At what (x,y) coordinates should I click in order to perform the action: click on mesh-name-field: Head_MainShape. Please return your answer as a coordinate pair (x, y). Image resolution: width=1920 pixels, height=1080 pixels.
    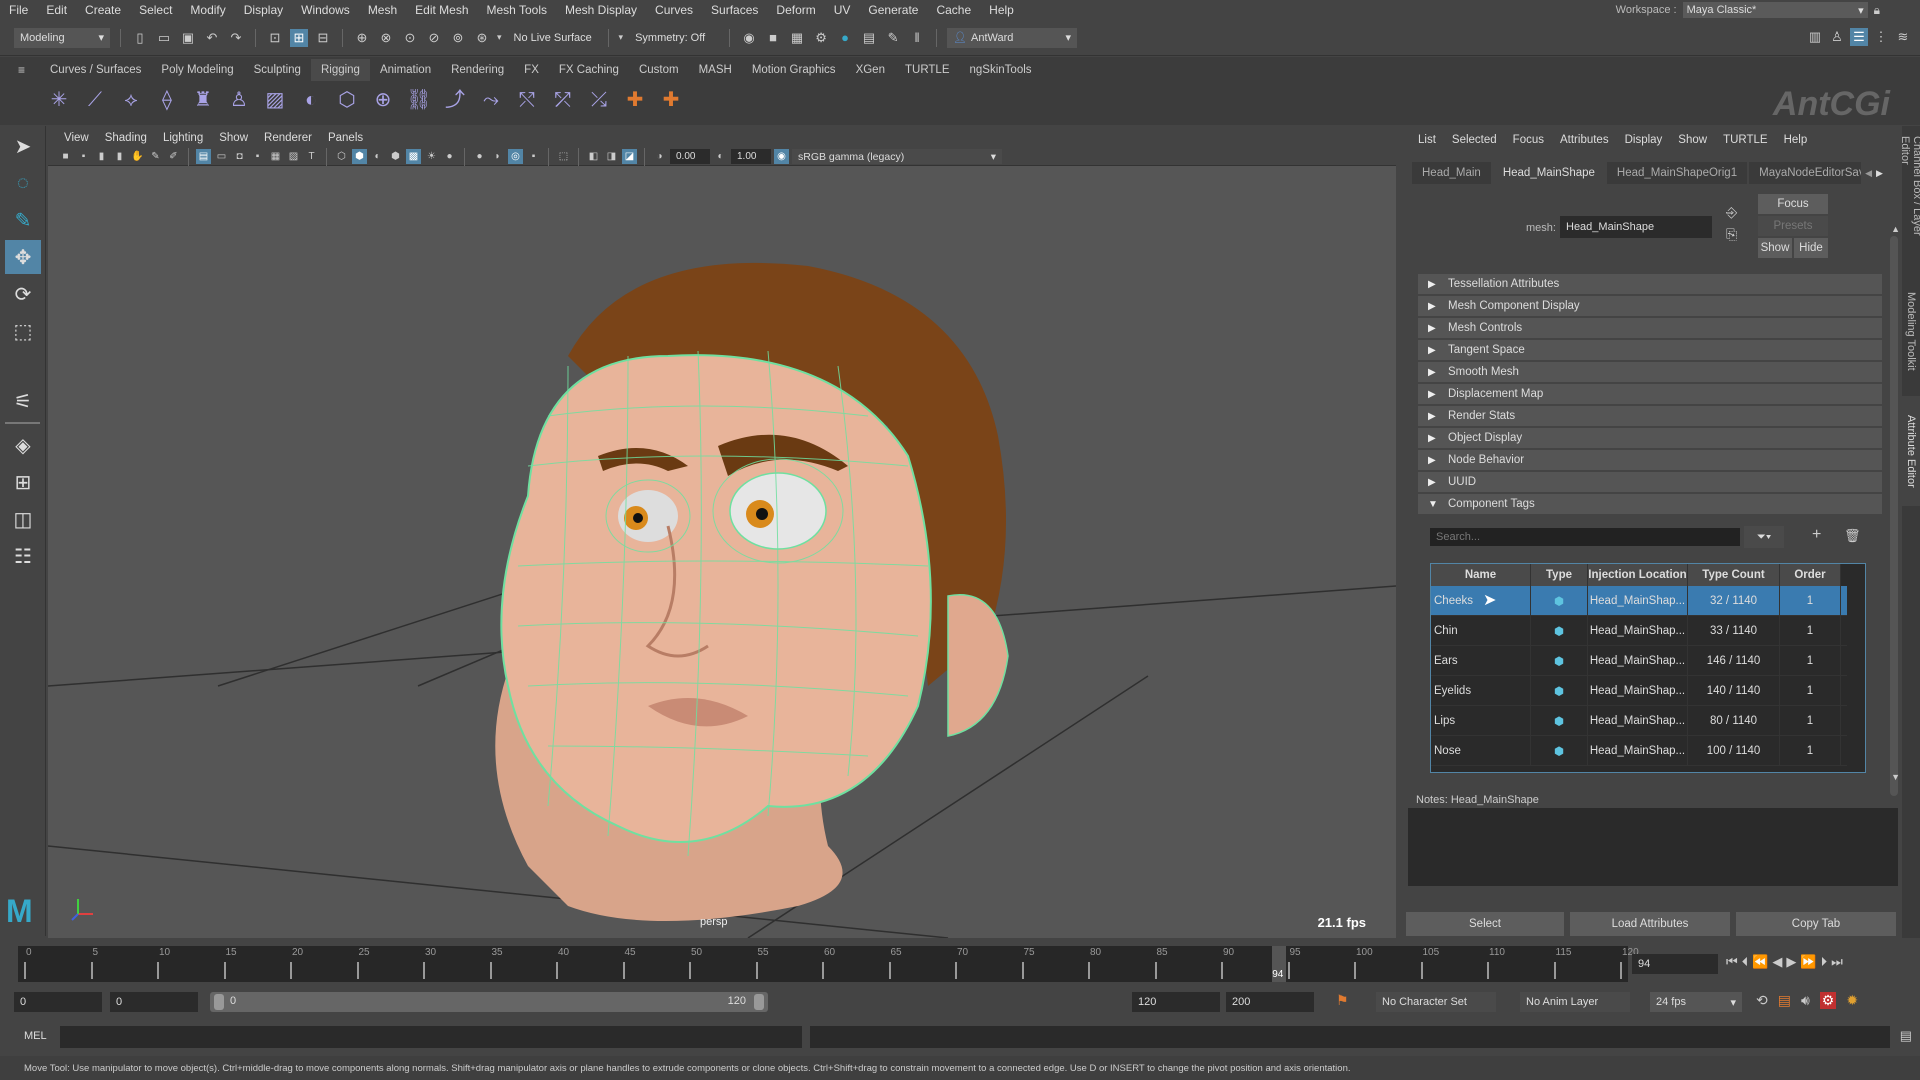
    Looking at the image, I should click on (1636, 227).